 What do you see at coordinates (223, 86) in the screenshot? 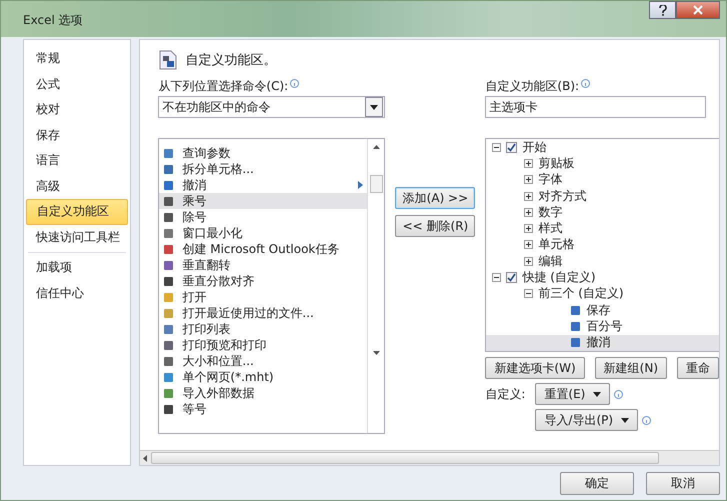
I see `source-label: 从下列位置选择命令(C):` at bounding box center [223, 86].